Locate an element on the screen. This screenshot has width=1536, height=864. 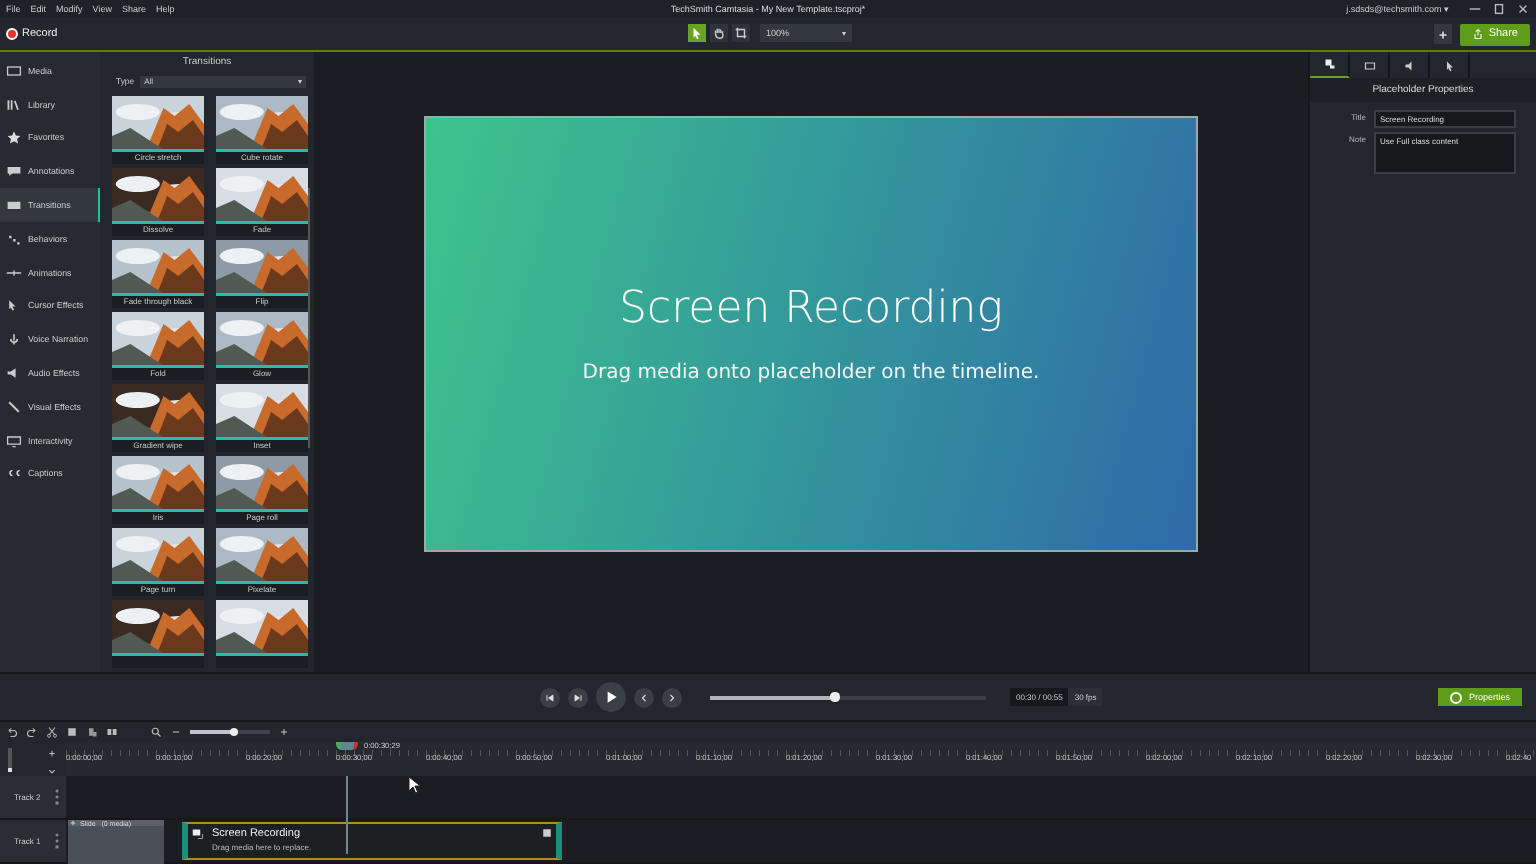
crop-icon is located at coordinates (741, 33).